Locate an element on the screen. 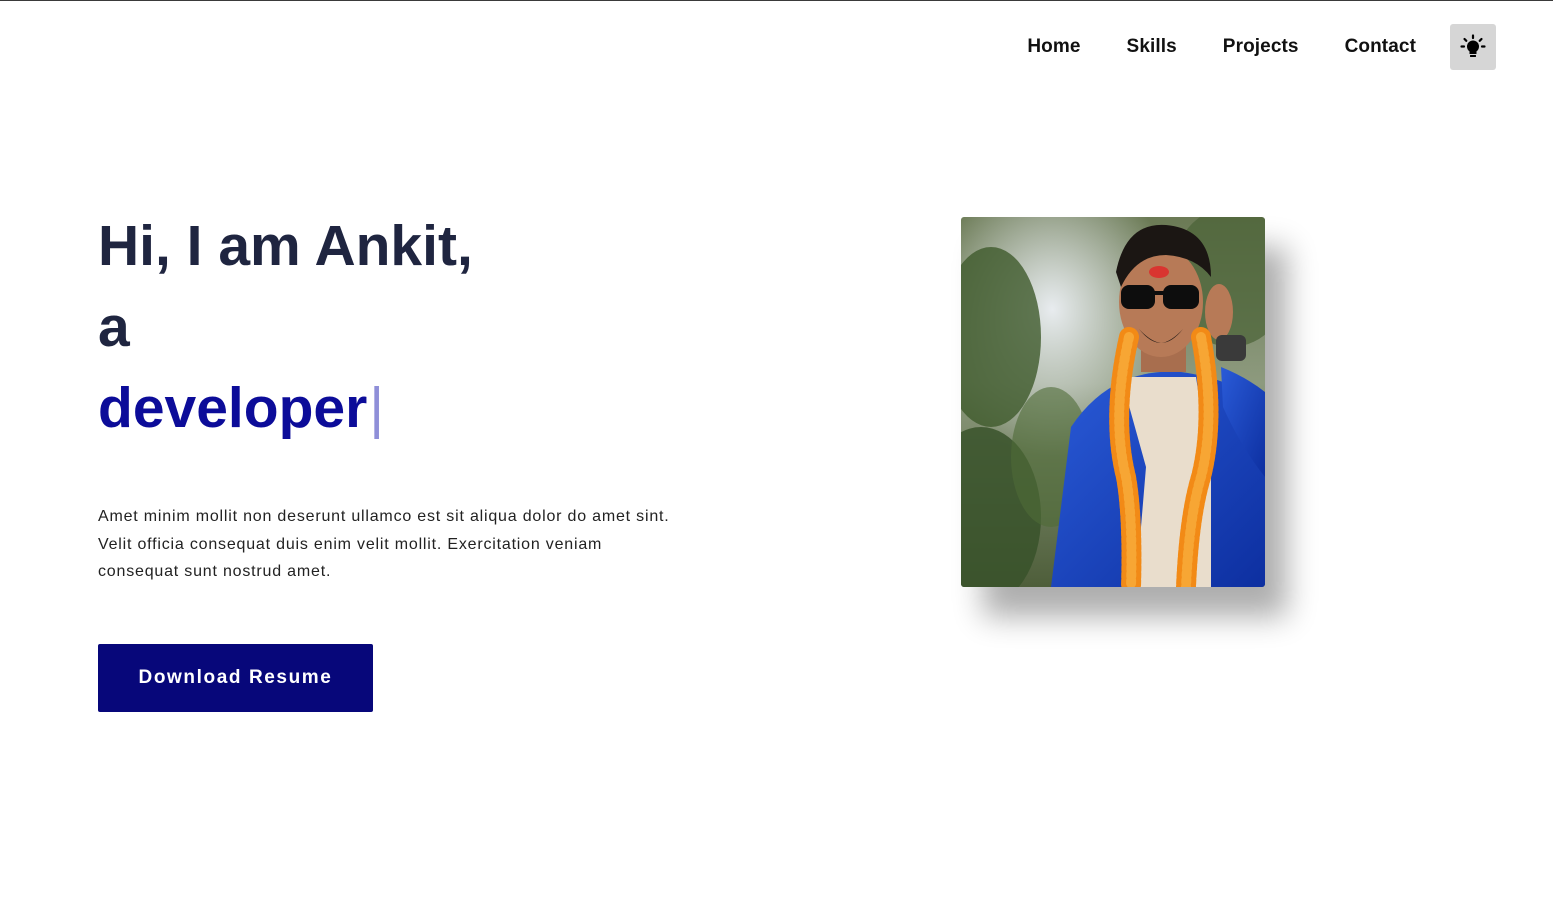  typing-cursor: | is located at coordinates (377, 408).